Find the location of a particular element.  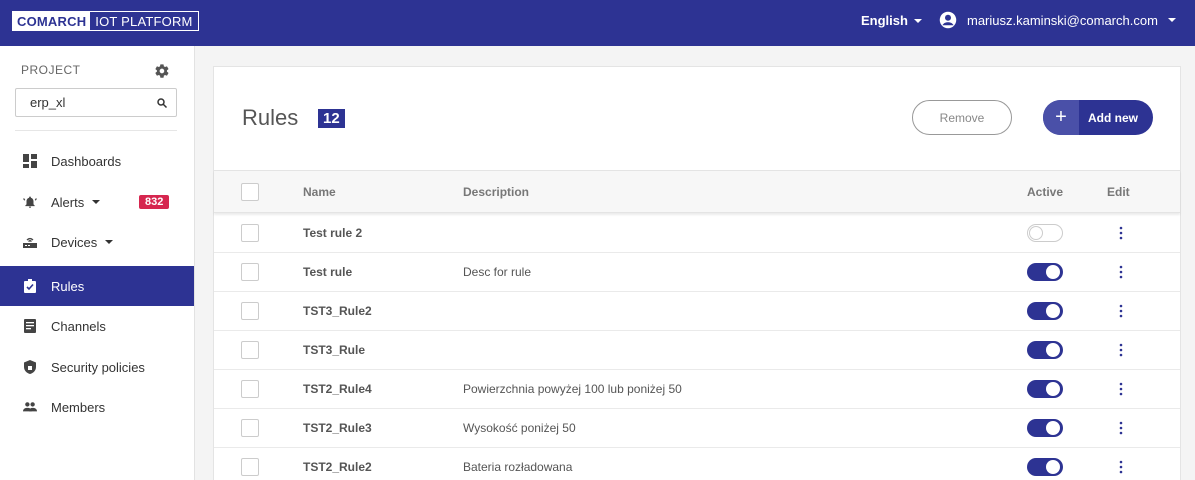

page-title: Rules is located at coordinates (270, 117).